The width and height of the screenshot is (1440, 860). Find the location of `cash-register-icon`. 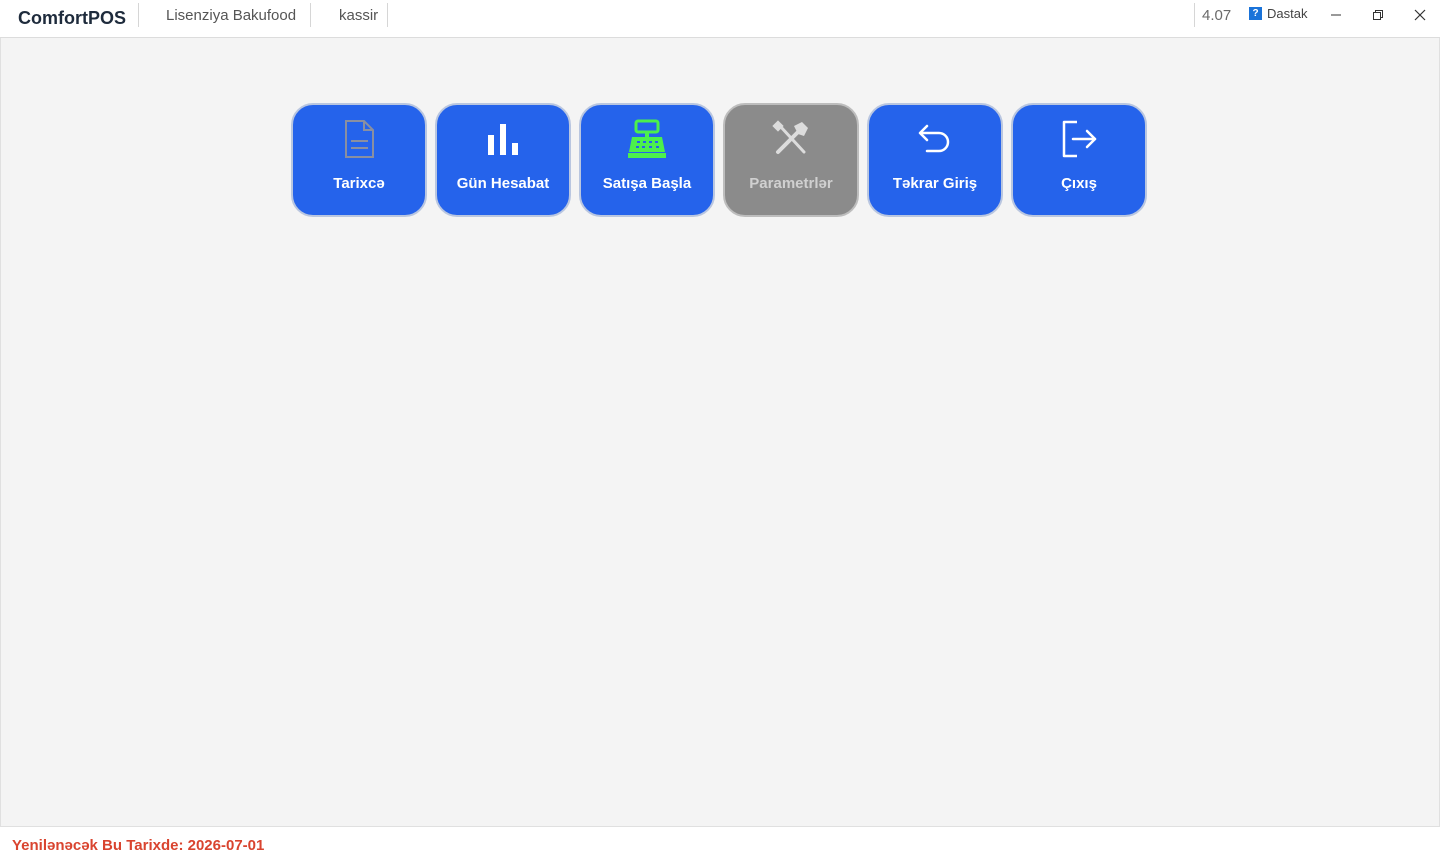

cash-register-icon is located at coordinates (647, 139).